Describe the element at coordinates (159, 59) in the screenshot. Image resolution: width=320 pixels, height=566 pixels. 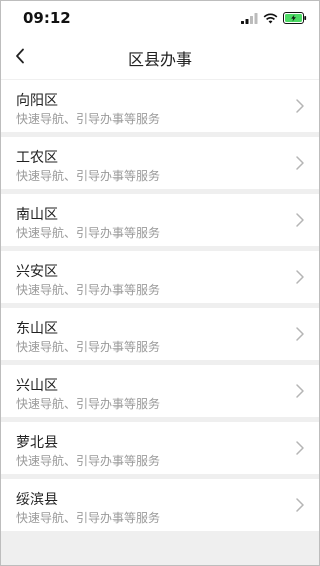
I see `page-title: 区县办事` at that location.